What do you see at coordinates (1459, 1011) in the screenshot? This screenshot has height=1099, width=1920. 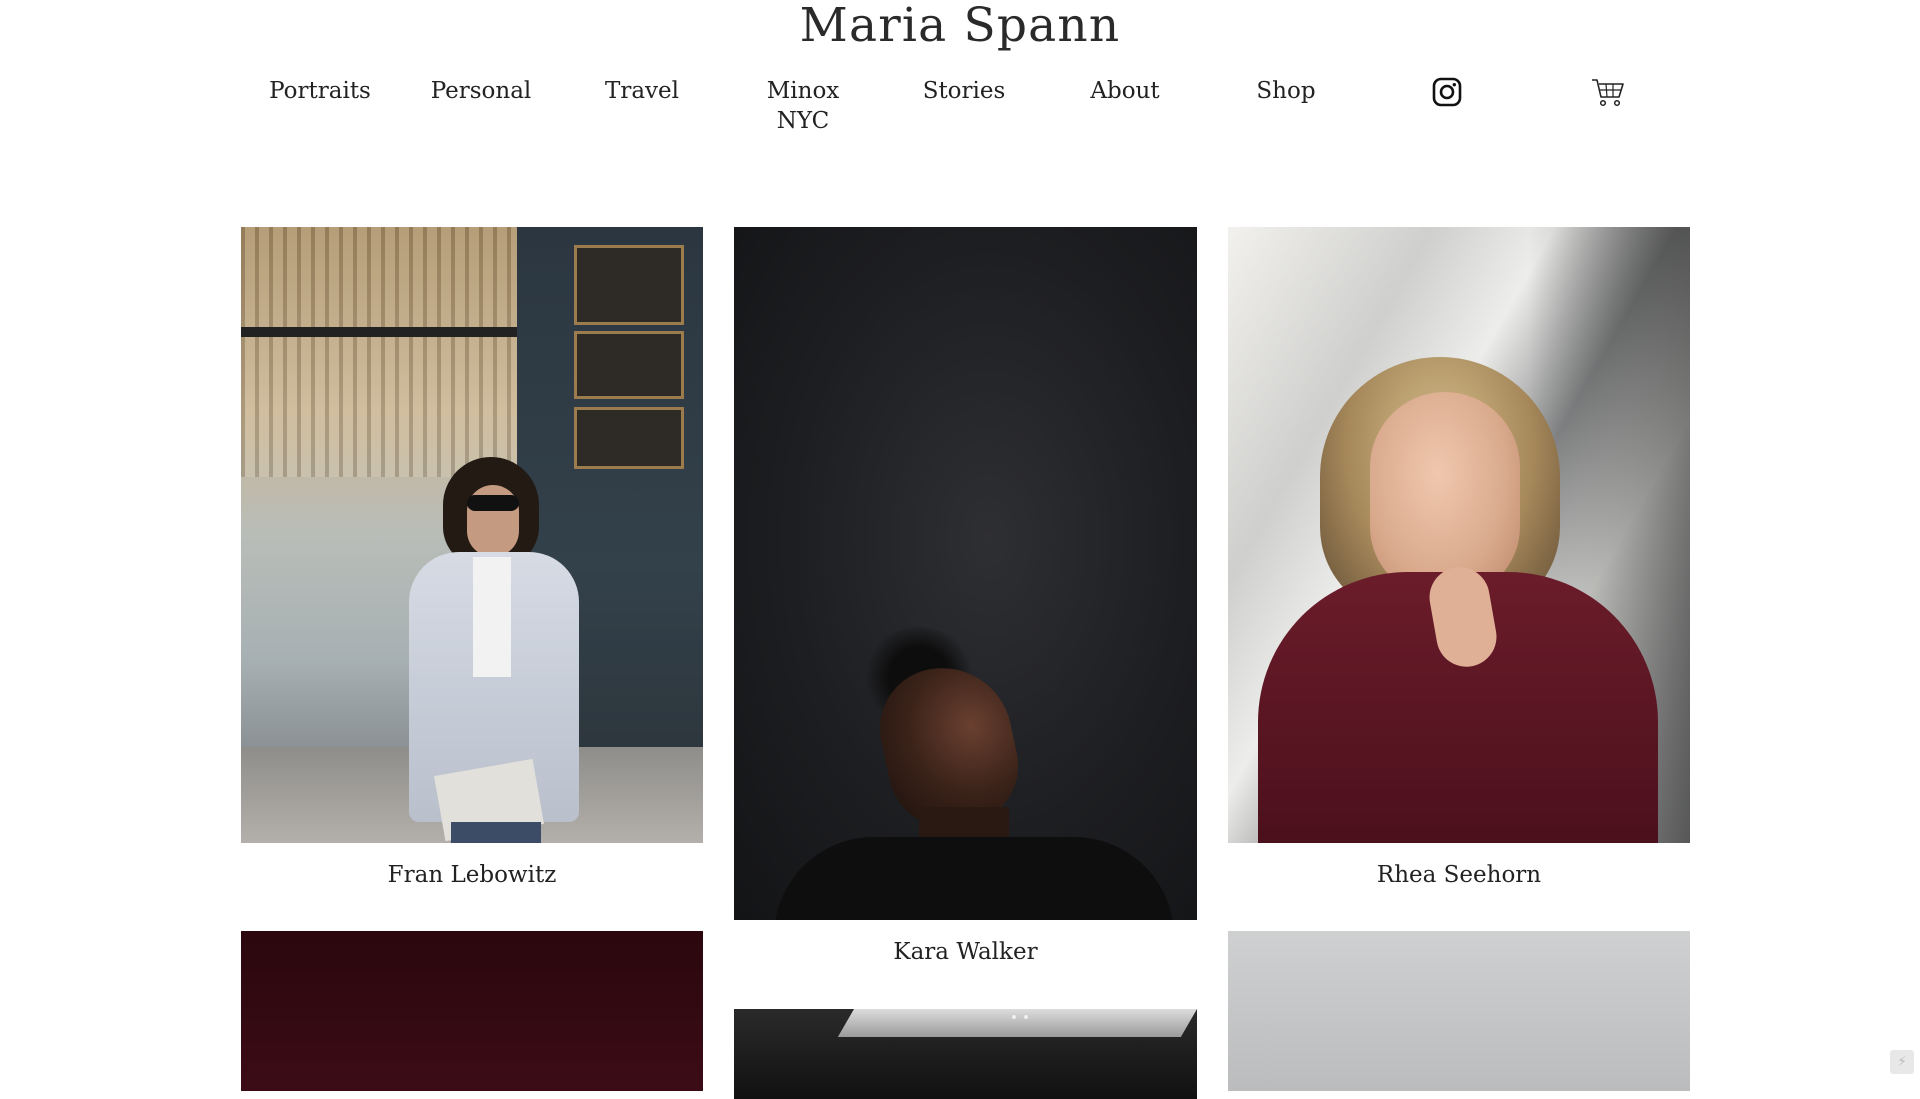 I see `photo-row2-right` at bounding box center [1459, 1011].